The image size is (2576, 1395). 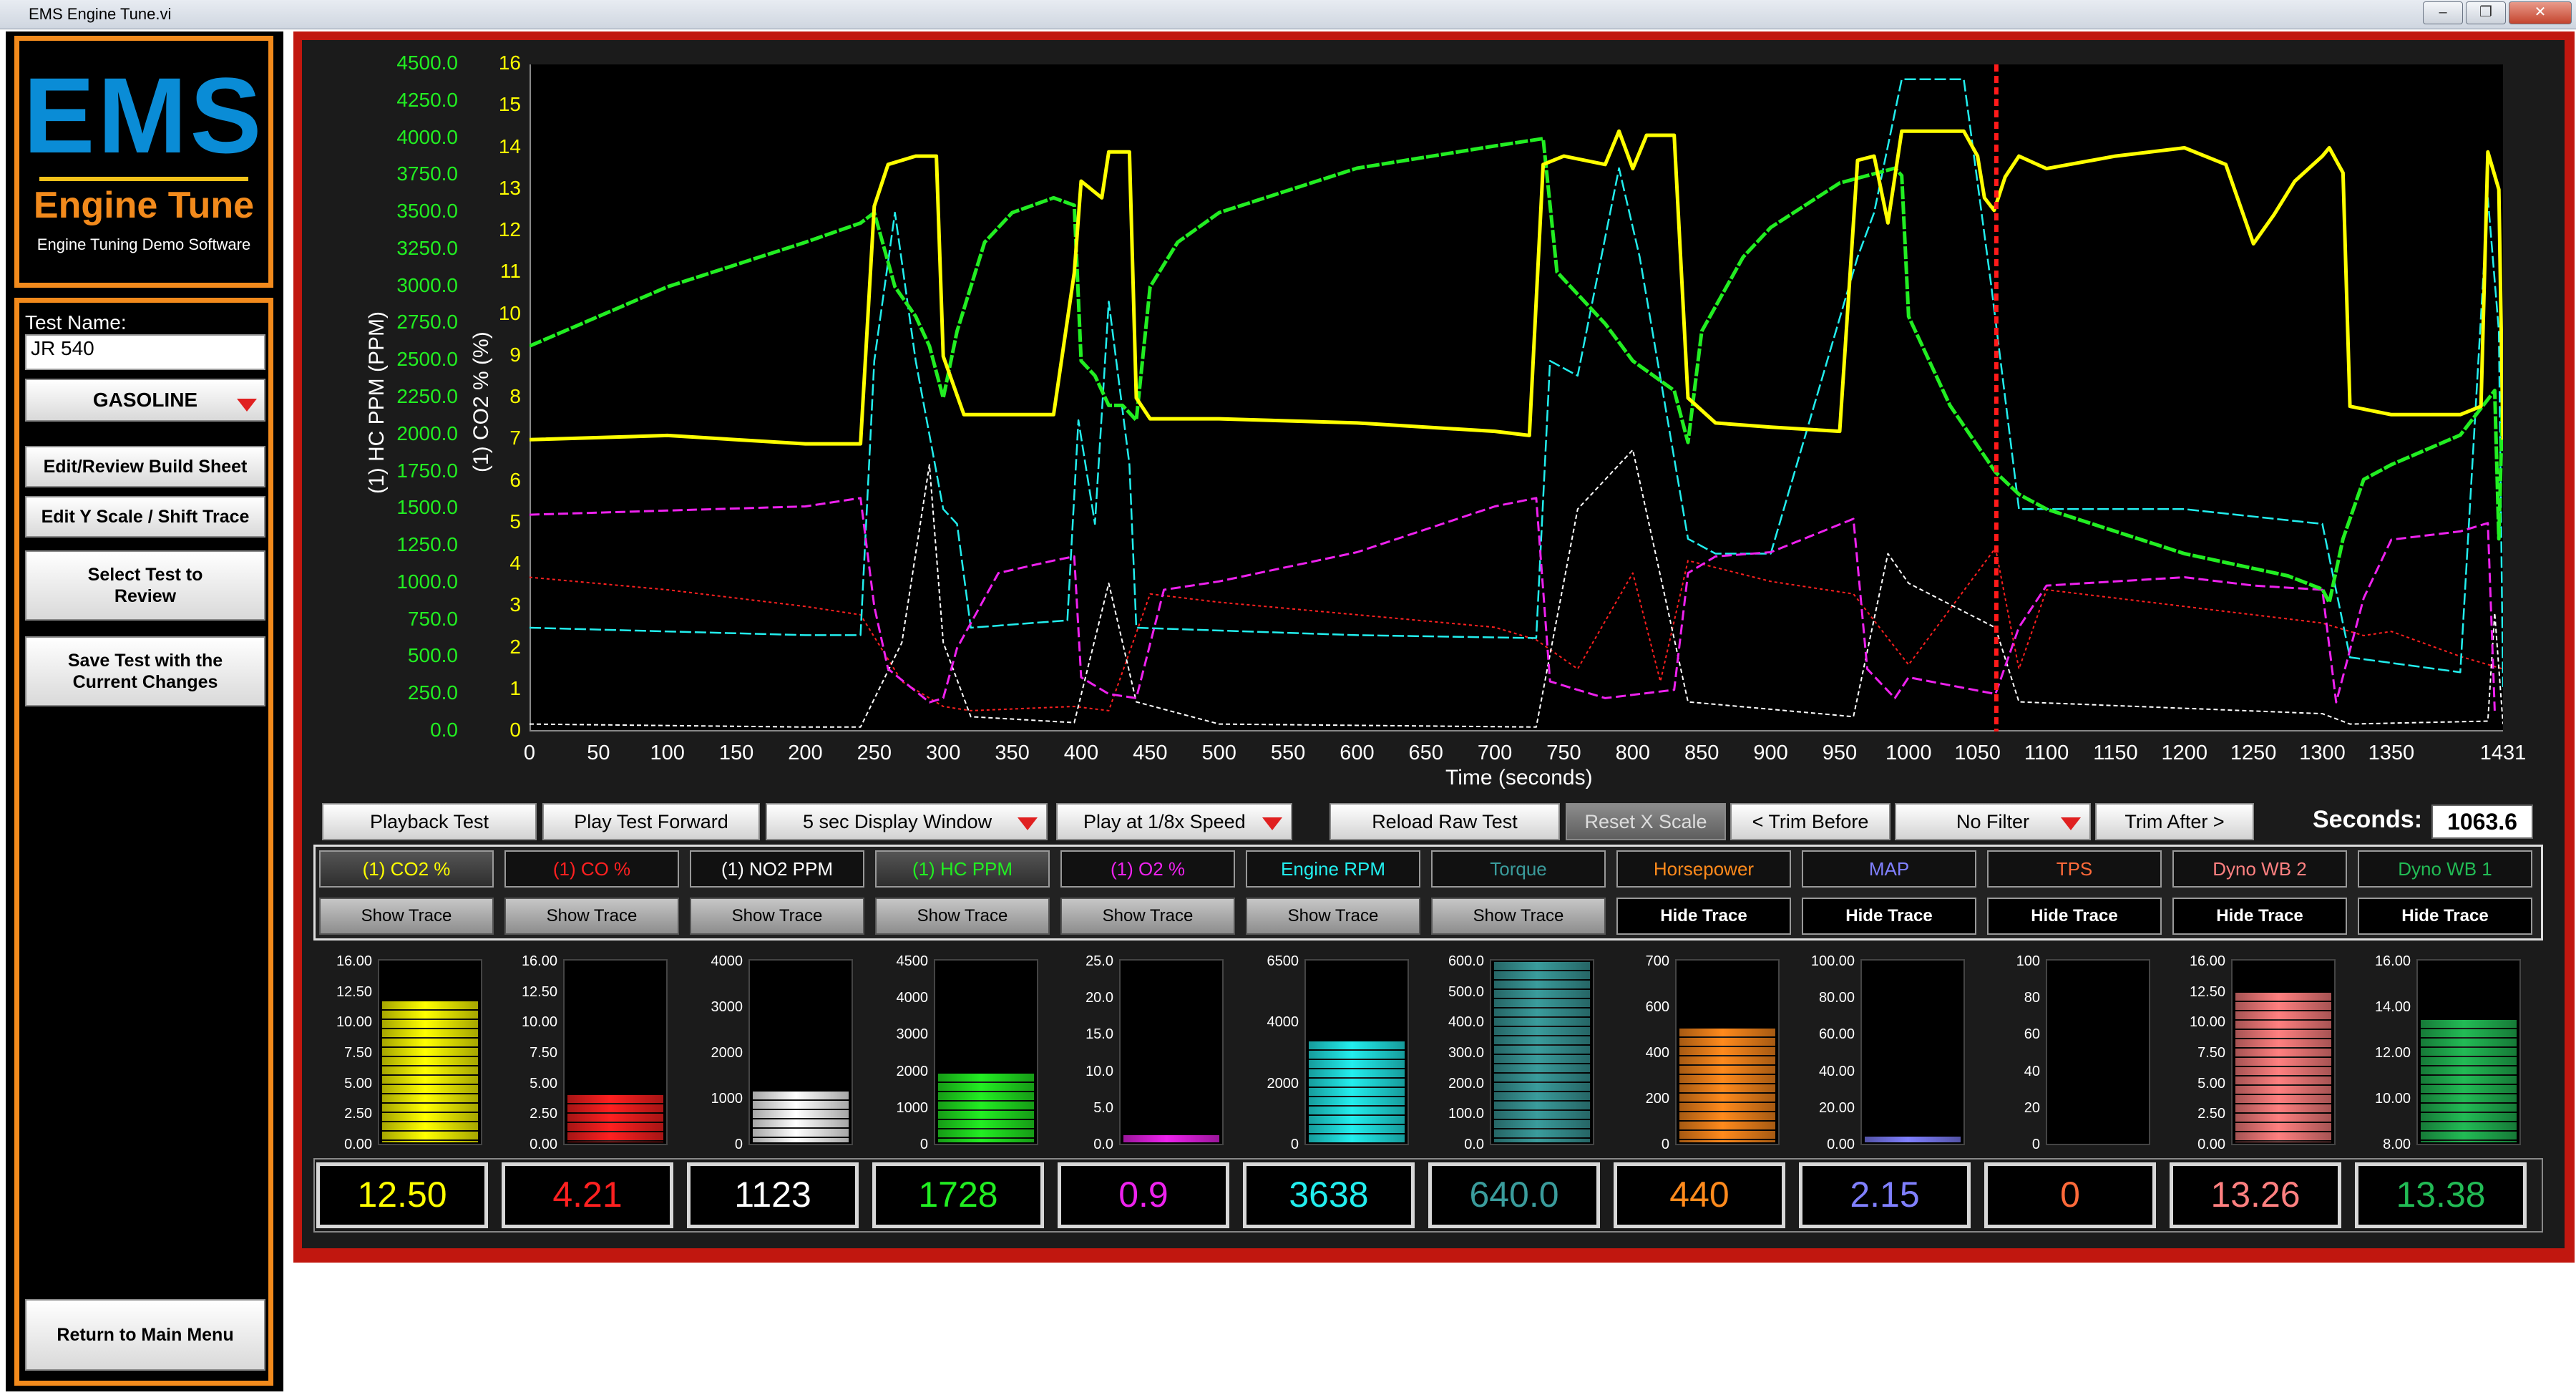 I want to click on channel-button-1-co2: (1) CO2 %, so click(x=407, y=869).